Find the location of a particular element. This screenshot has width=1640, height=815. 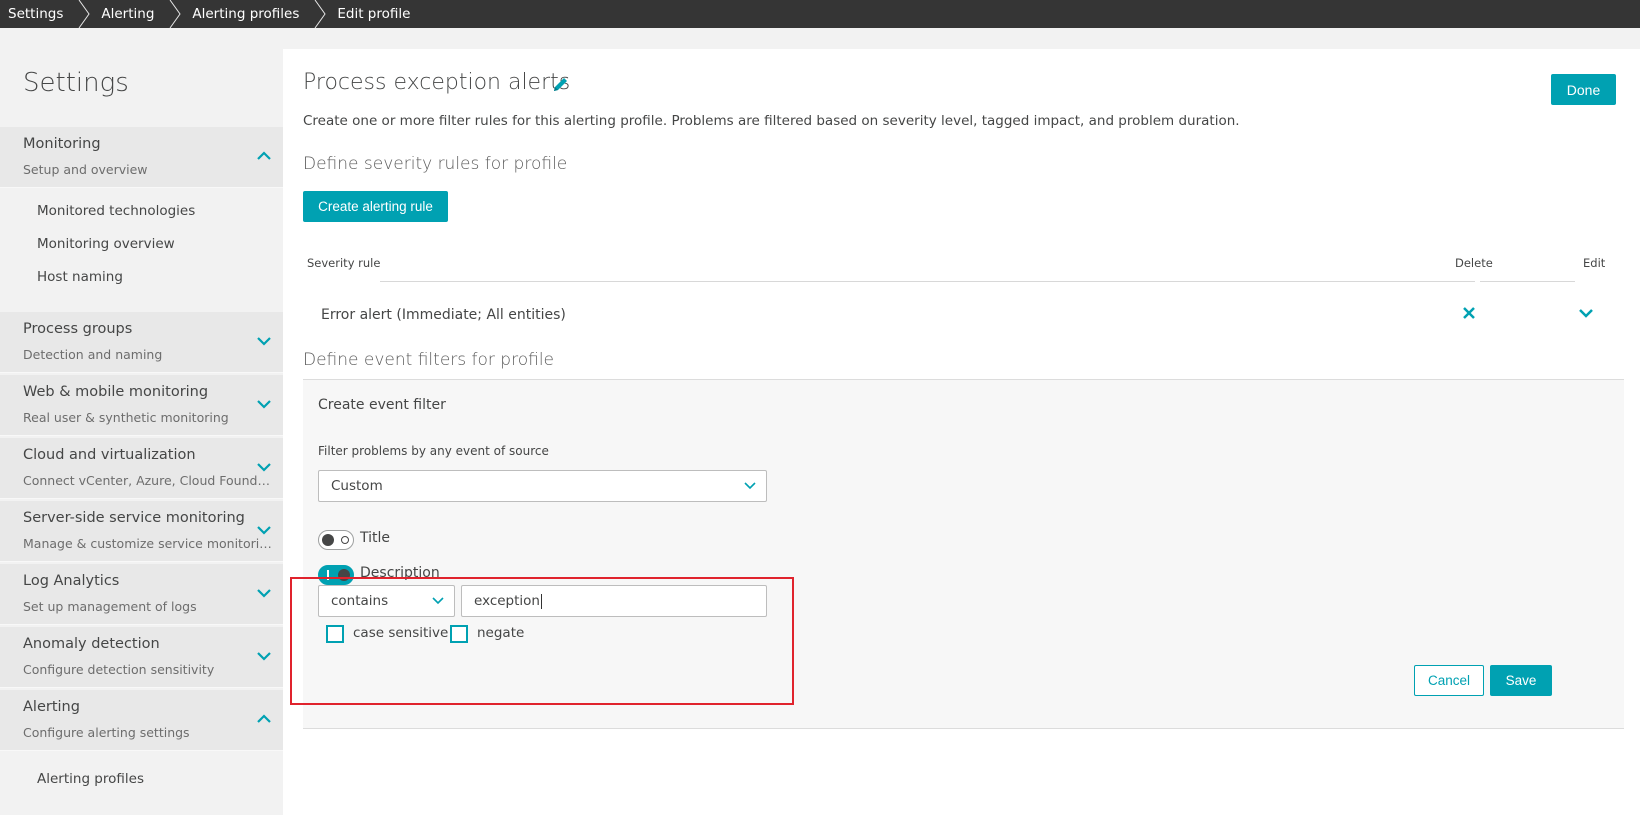

section-name: Process groups is located at coordinates (78, 329).